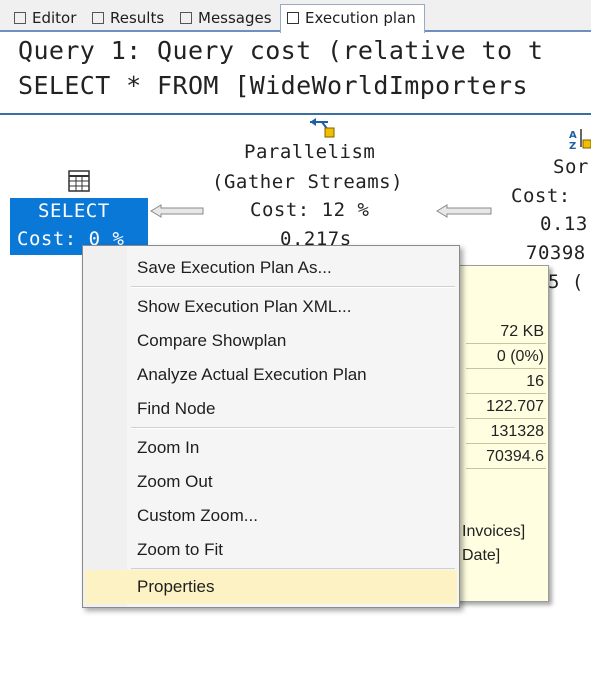  I want to click on parallelism-node-name: Parallelism, so click(310, 152).